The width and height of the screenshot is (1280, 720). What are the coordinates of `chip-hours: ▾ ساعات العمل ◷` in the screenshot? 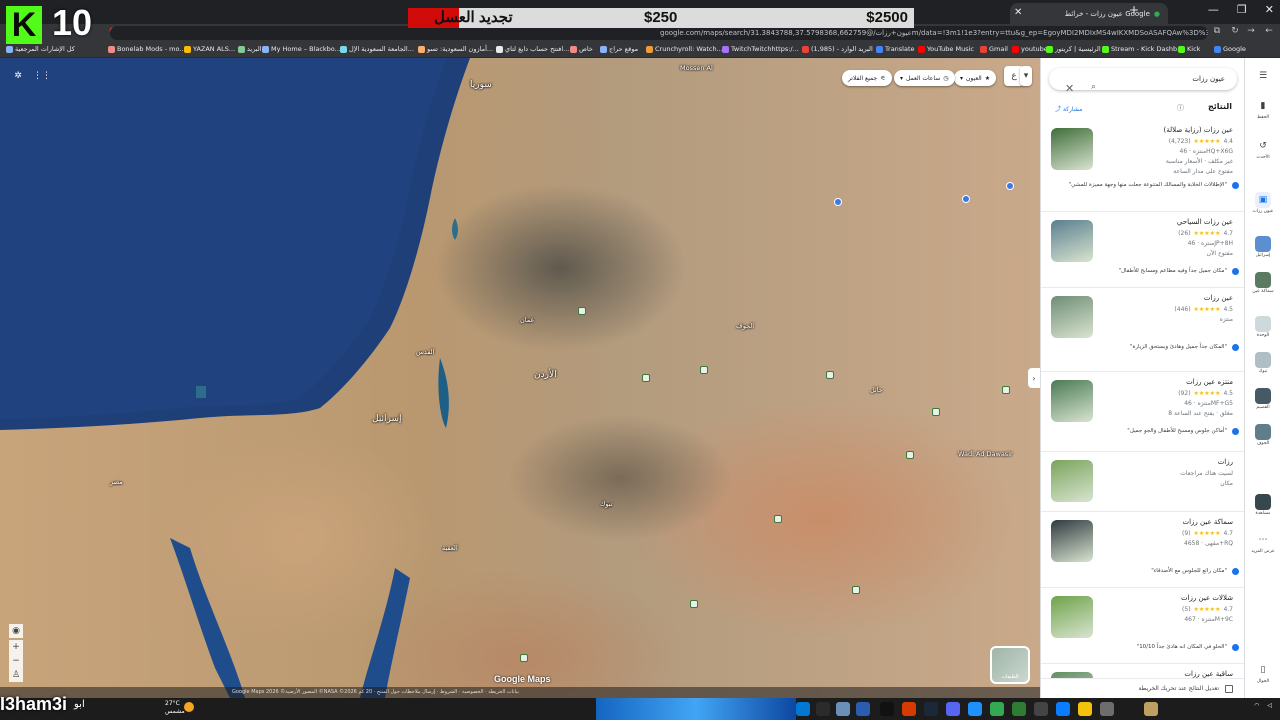 It's located at (924, 78).